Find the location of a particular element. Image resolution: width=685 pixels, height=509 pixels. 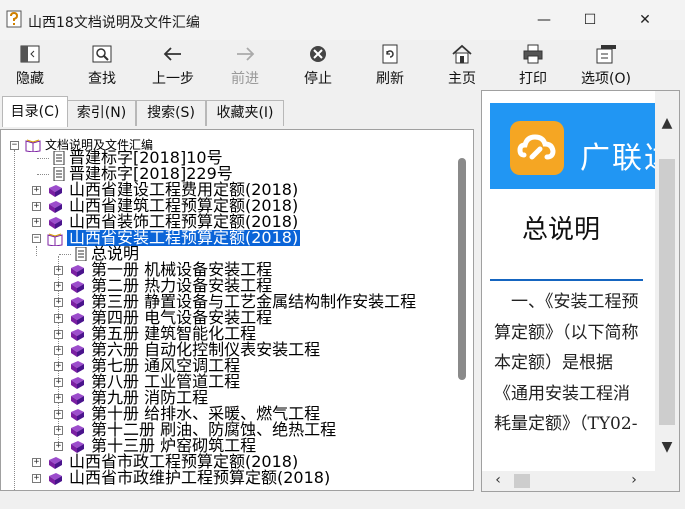

refresh-button: 刷新 is located at coordinates (390, 65).